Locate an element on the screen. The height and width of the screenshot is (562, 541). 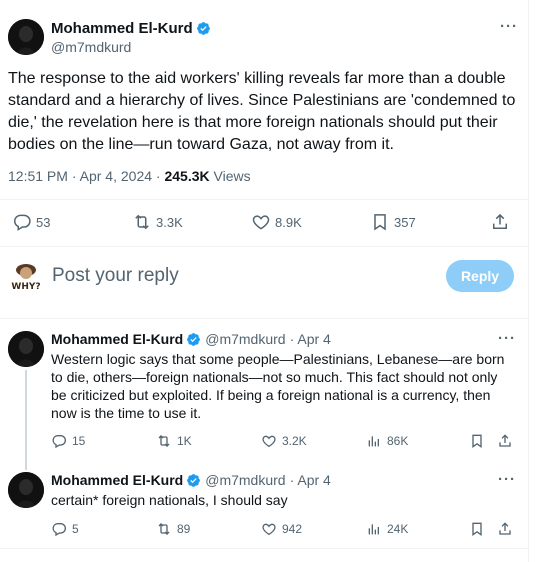
repost-button: 3.3K is located at coordinates (157, 222).